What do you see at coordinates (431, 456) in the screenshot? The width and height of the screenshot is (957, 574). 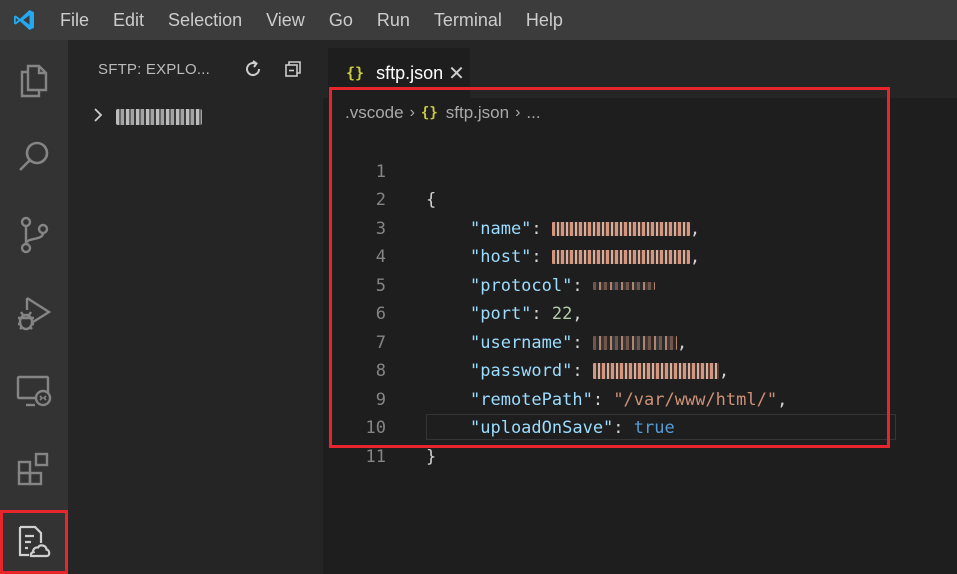 I see `close-brace: }` at bounding box center [431, 456].